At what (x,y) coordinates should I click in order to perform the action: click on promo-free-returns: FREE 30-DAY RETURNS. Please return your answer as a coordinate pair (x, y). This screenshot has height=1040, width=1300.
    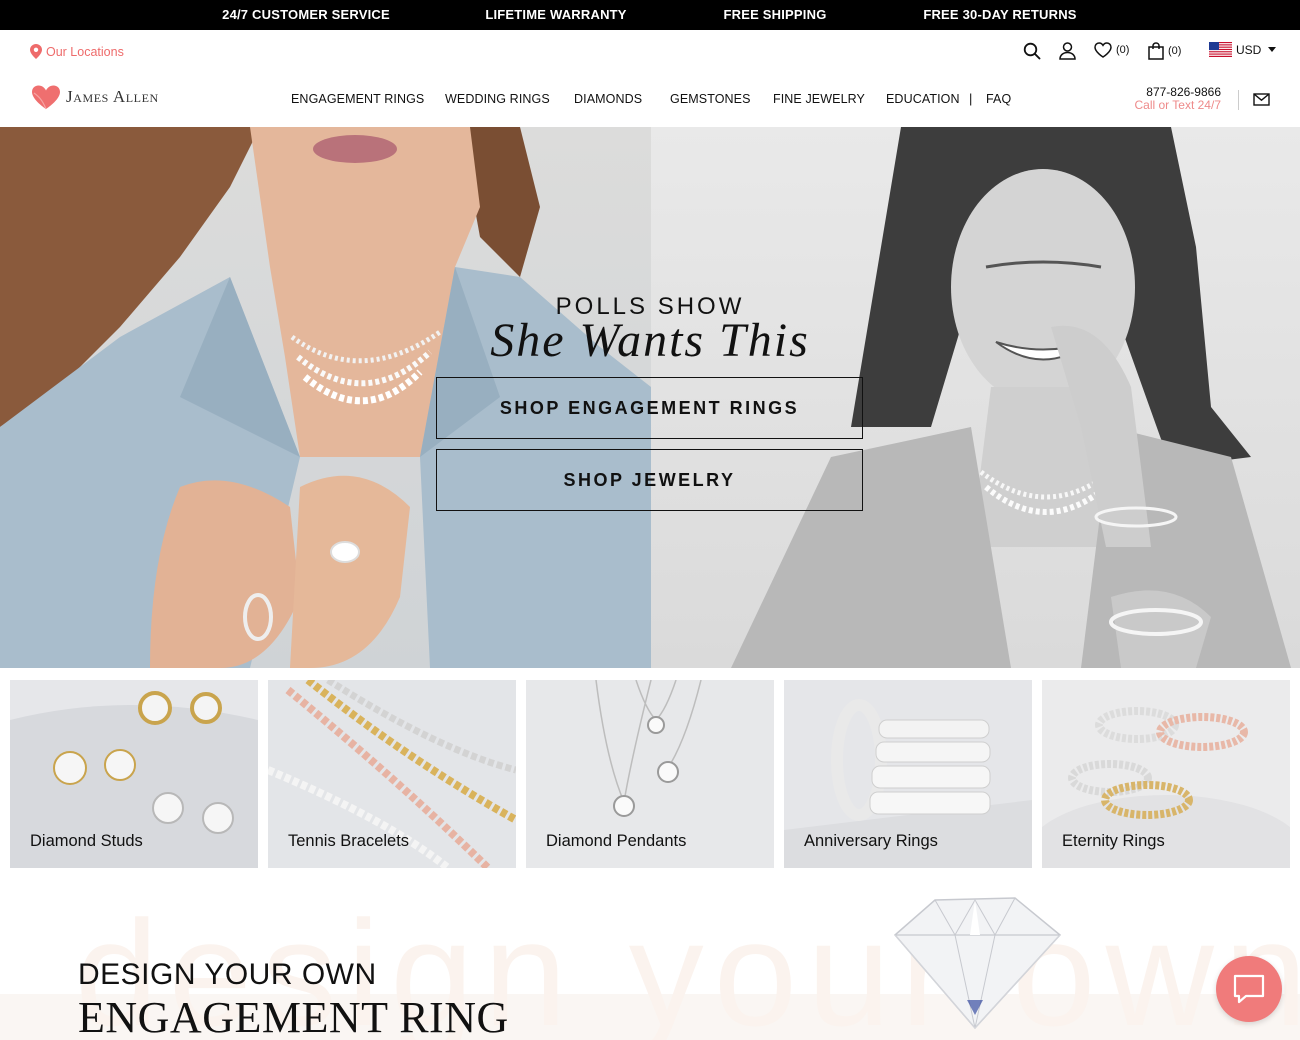
    Looking at the image, I should click on (1000, 14).